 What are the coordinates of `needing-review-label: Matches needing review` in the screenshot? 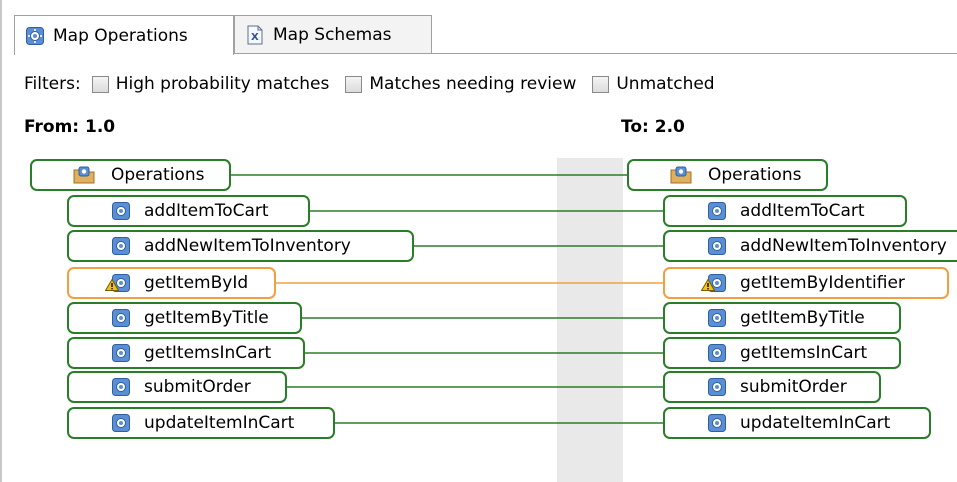 It's located at (473, 84).